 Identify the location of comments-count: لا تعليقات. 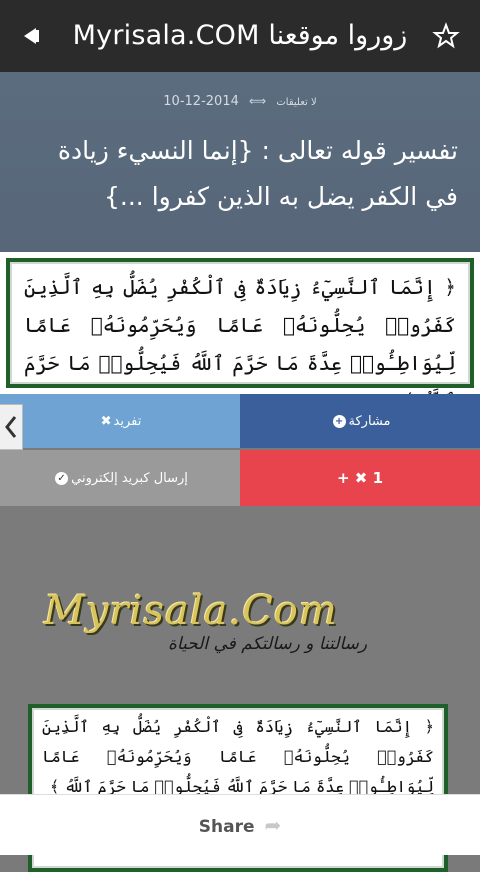
(296, 102).